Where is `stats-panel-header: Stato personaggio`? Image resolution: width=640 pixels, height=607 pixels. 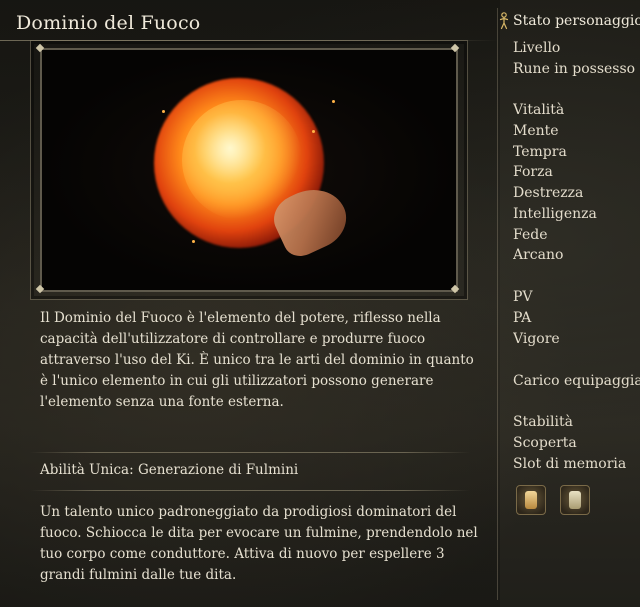
stats-panel-header: Stato personaggio is located at coordinates (569, 21).